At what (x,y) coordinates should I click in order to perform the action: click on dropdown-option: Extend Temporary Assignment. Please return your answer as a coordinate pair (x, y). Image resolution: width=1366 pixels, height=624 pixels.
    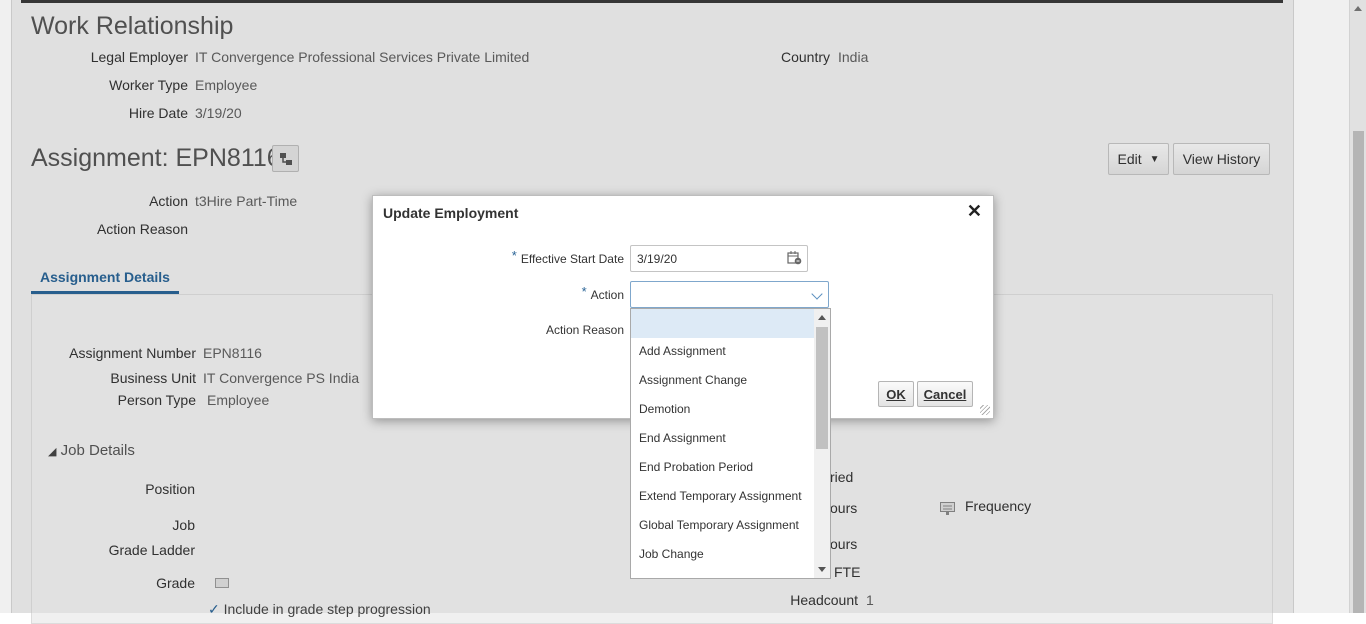
    Looking at the image, I should click on (723, 495).